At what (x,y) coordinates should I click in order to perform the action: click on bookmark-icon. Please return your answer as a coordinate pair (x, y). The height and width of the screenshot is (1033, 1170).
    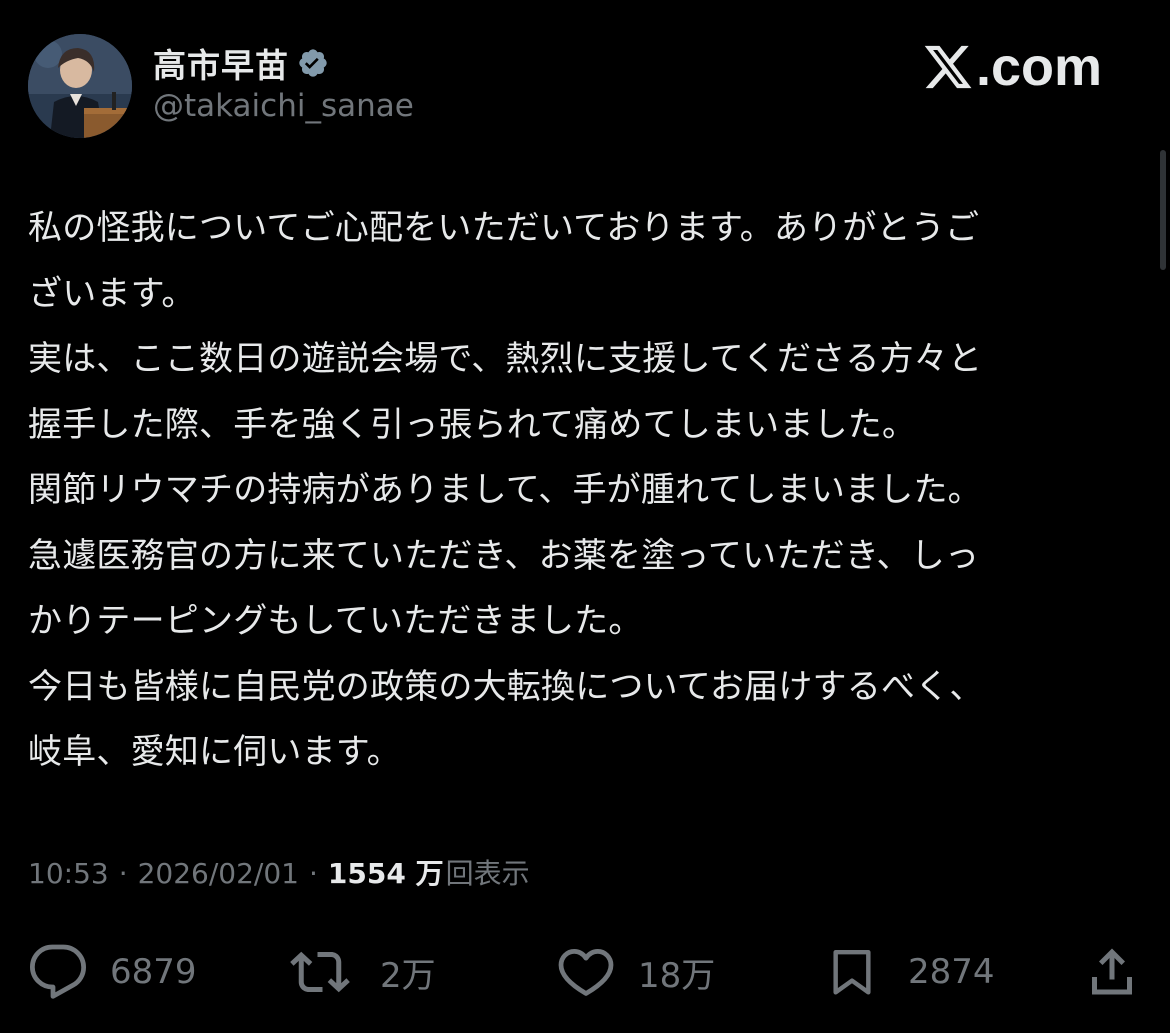
    Looking at the image, I should click on (852, 972).